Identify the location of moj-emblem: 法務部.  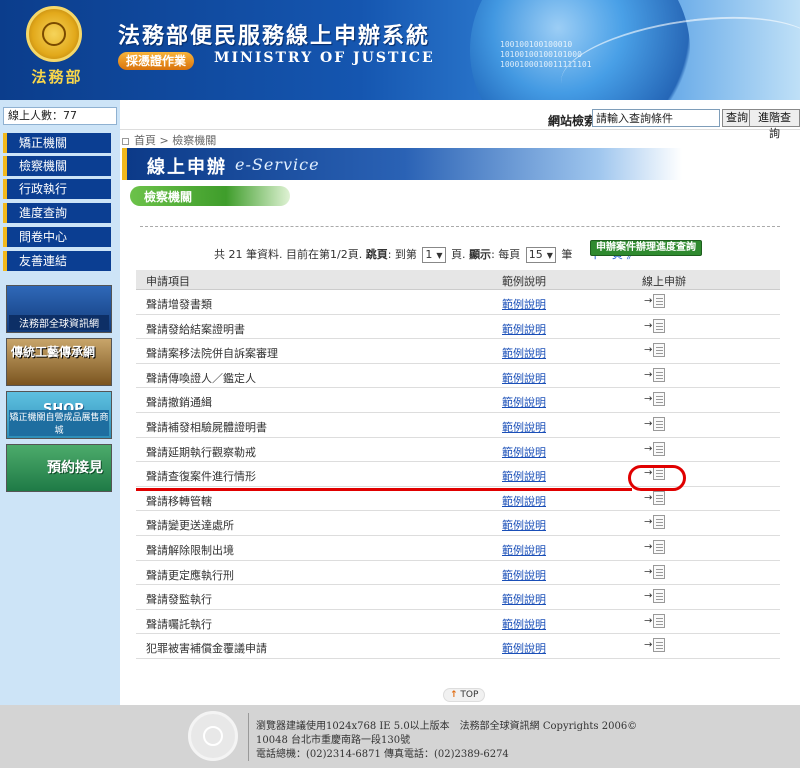
(55, 50).